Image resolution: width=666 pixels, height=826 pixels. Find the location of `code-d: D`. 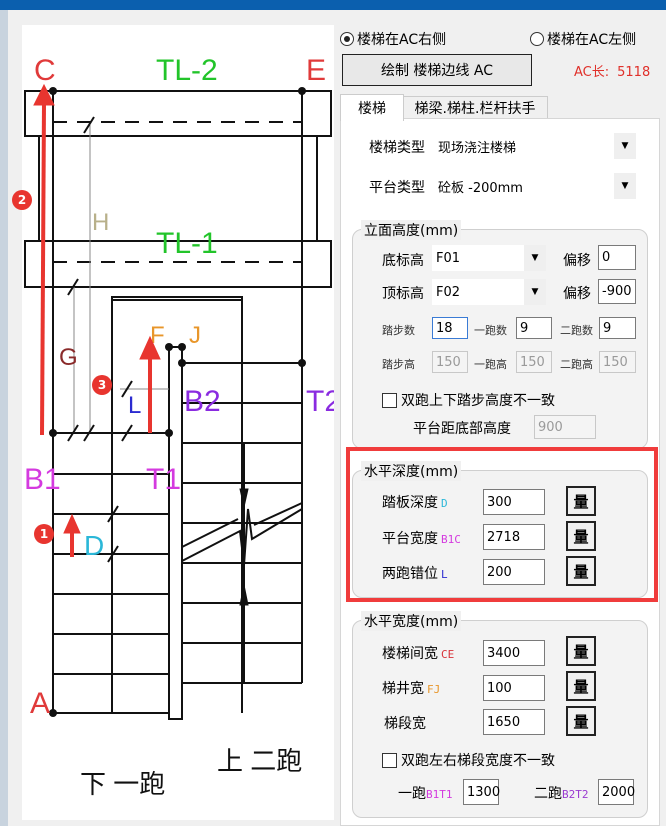

code-d: D is located at coordinates (444, 503).